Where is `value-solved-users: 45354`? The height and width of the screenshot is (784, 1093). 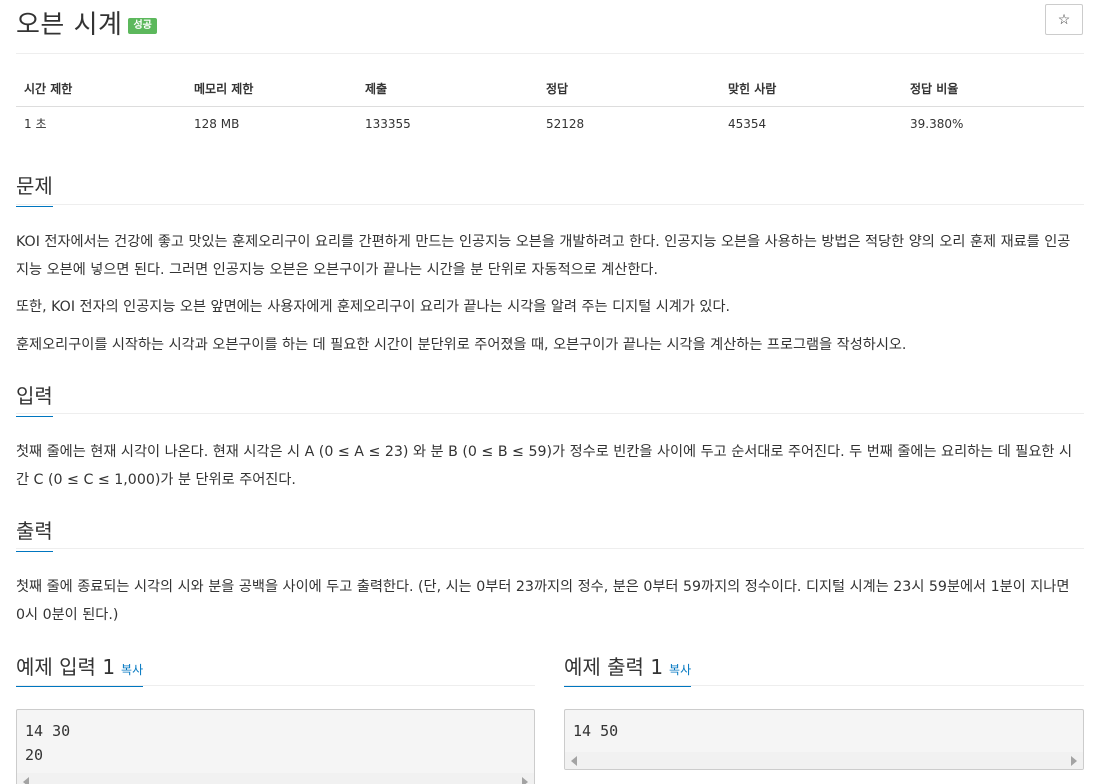 value-solved-users: 45354 is located at coordinates (747, 123).